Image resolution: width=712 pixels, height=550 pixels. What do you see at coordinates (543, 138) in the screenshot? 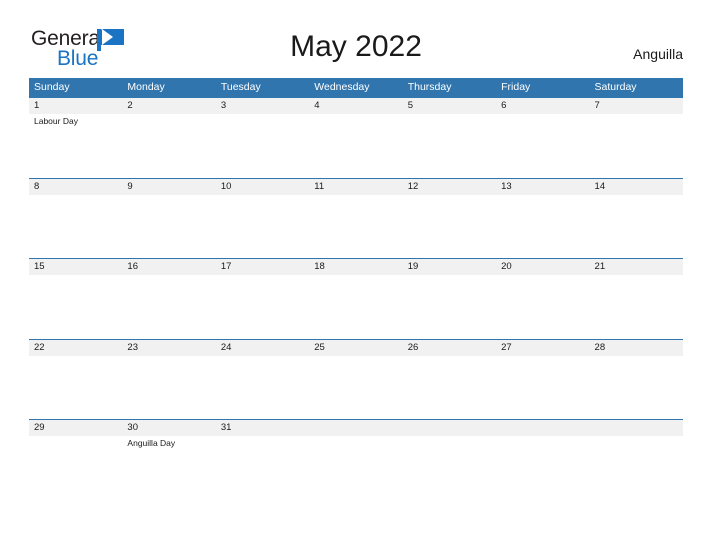
I see `calendar-day-cell: 6` at bounding box center [543, 138].